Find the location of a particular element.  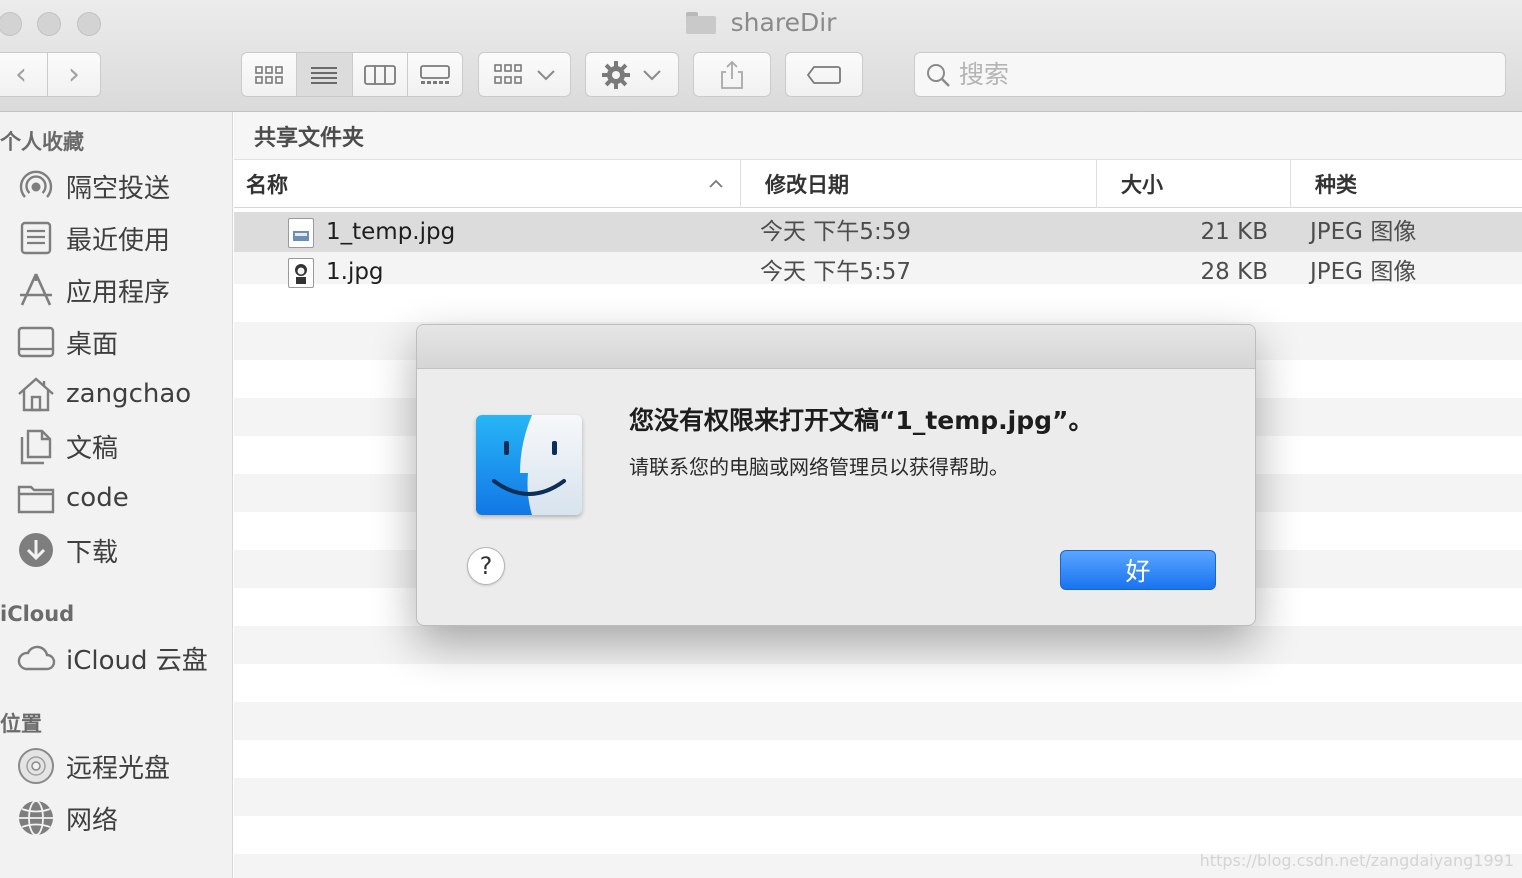

gallery-icon is located at coordinates (434, 74).